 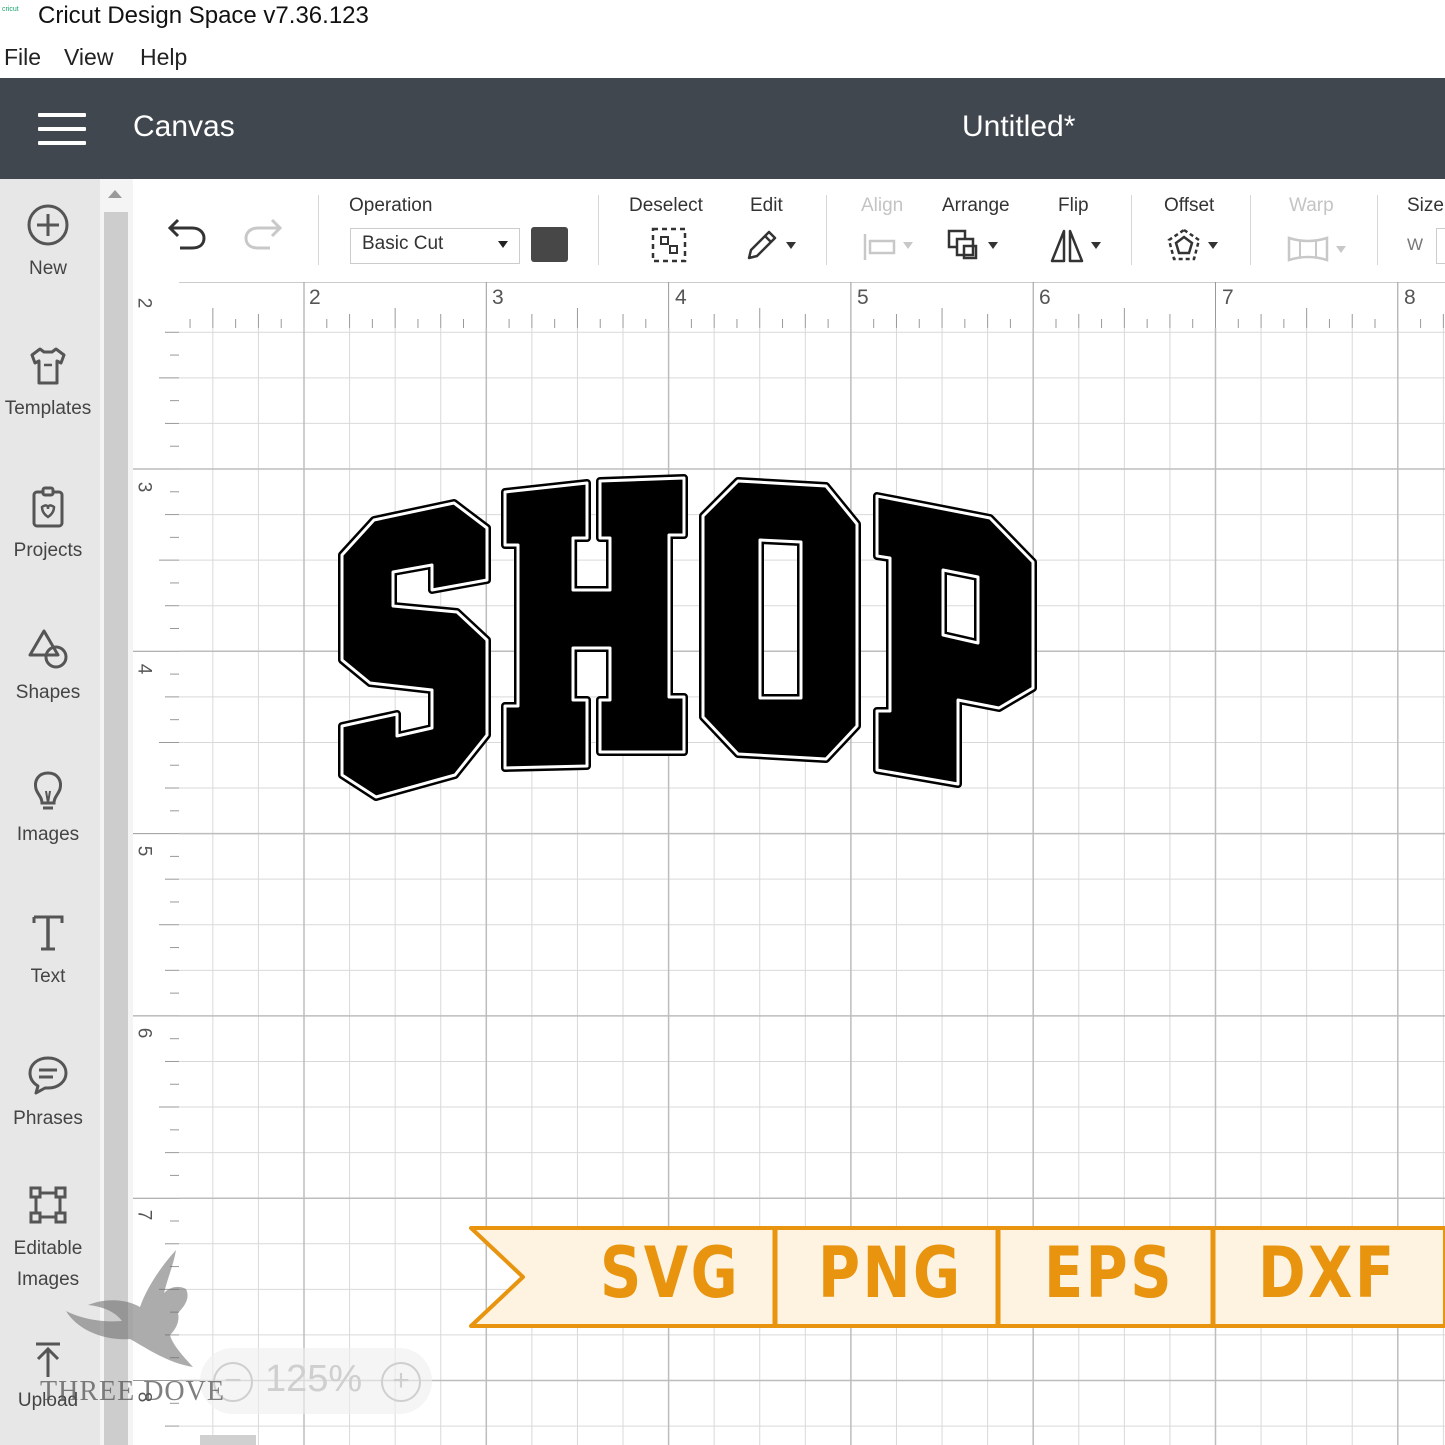 What do you see at coordinates (10, 9) in the screenshot?
I see `app-logo: cricut` at bounding box center [10, 9].